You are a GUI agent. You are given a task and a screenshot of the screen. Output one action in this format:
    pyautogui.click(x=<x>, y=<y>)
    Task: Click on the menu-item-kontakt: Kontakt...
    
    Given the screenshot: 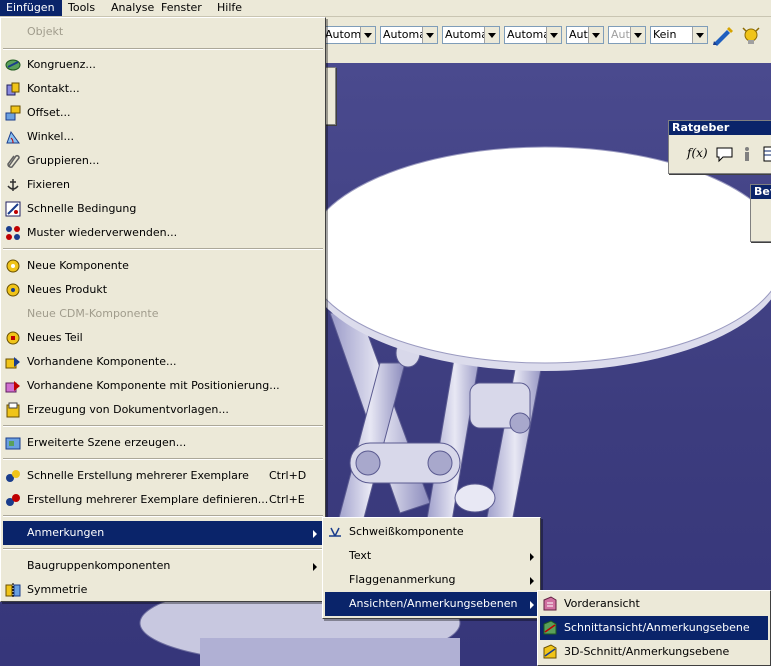 What is the action you would take?
    pyautogui.click(x=163, y=89)
    